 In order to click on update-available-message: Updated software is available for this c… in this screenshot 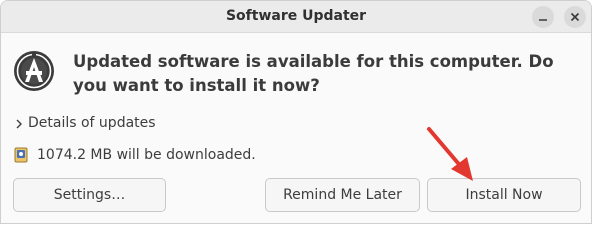, I will do `click(313, 73)`.